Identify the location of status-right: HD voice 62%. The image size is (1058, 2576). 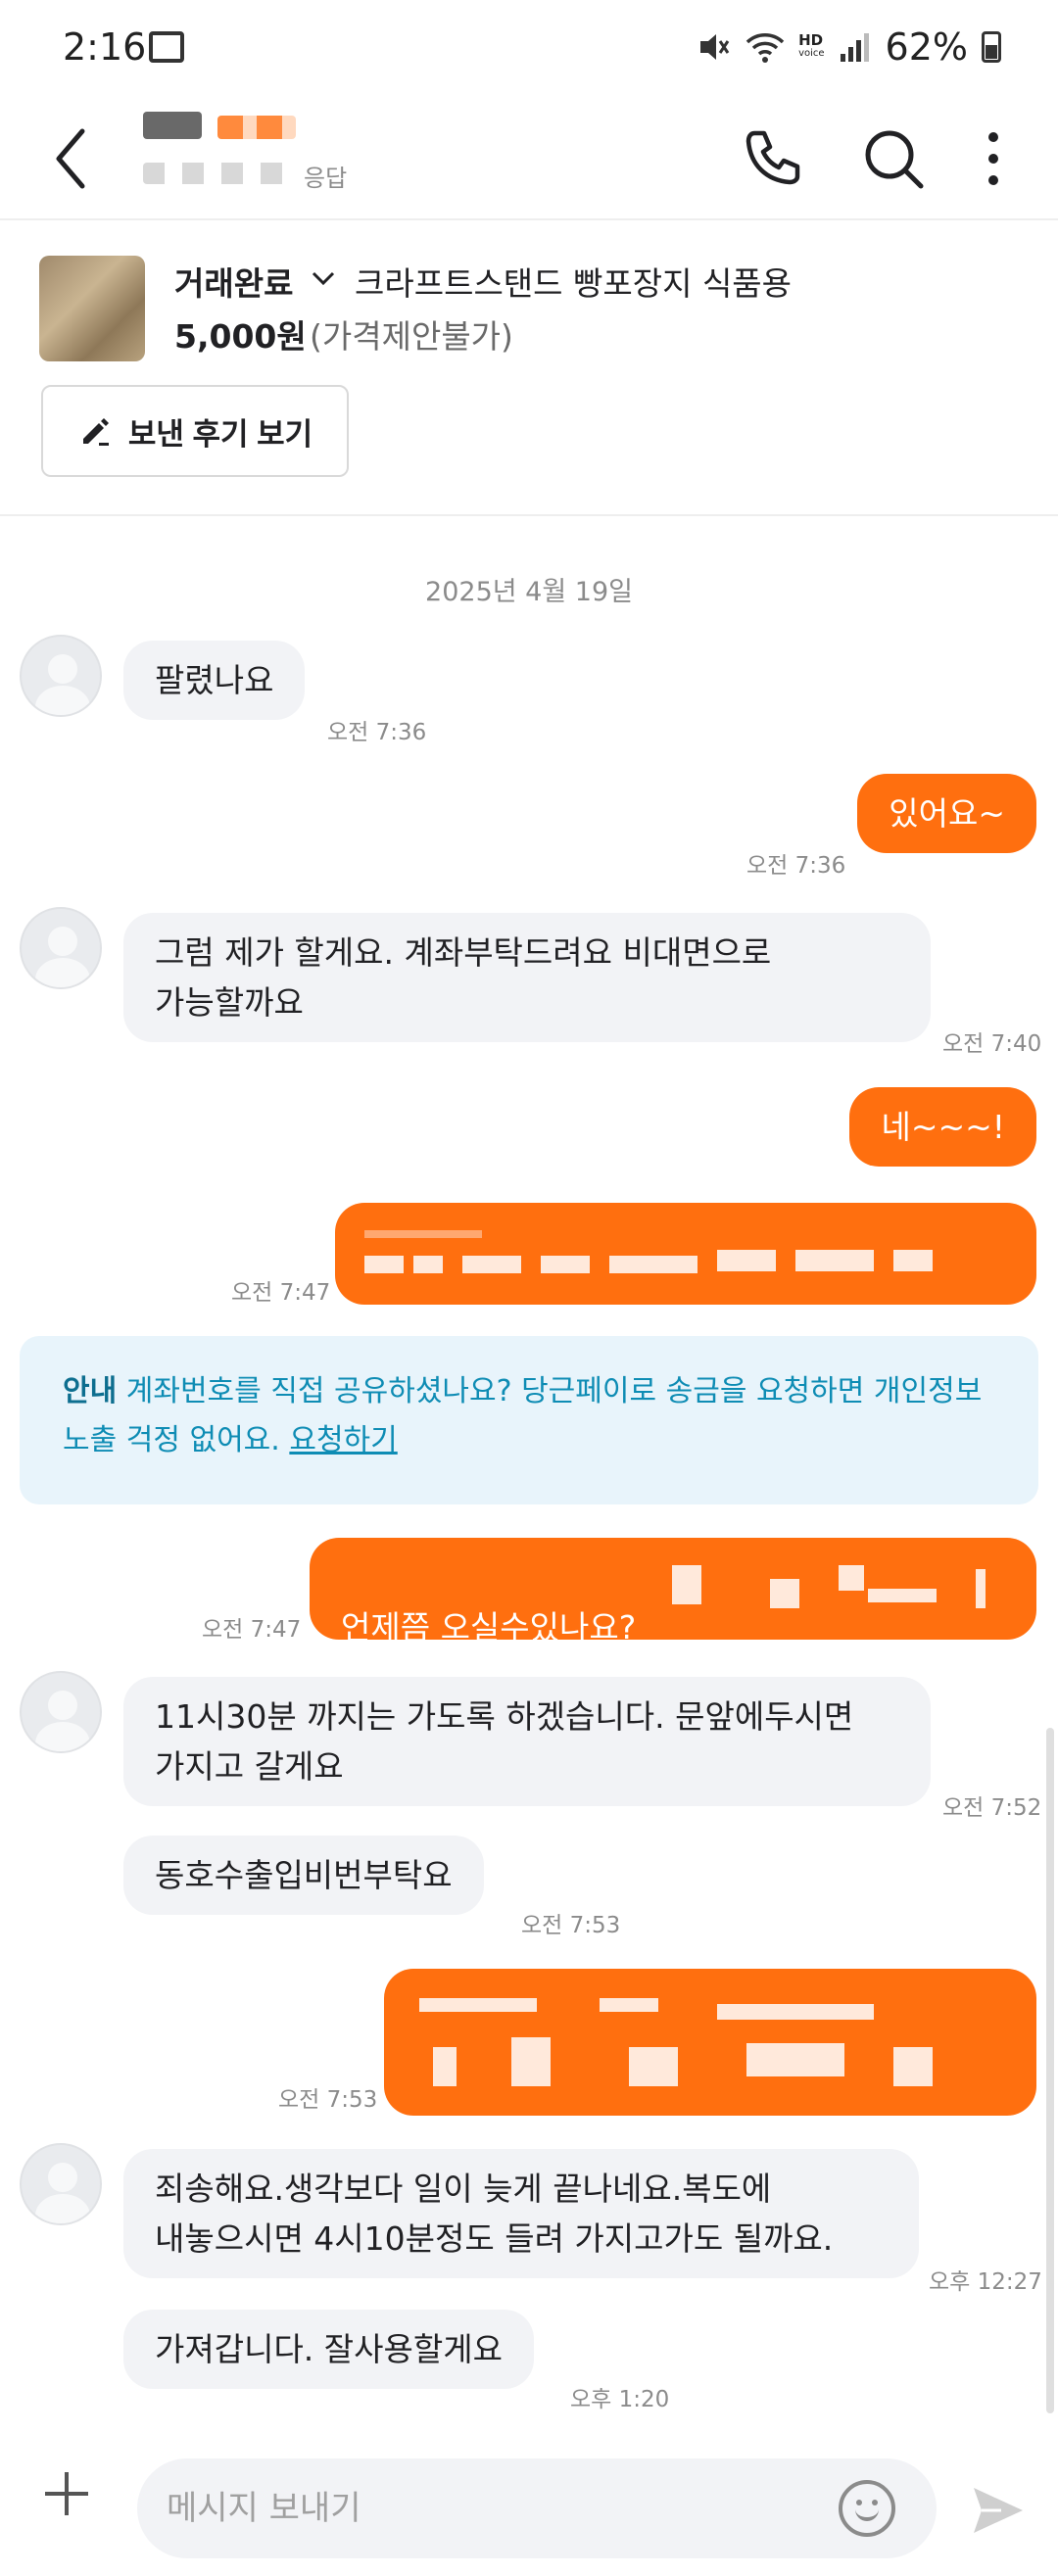
(849, 47).